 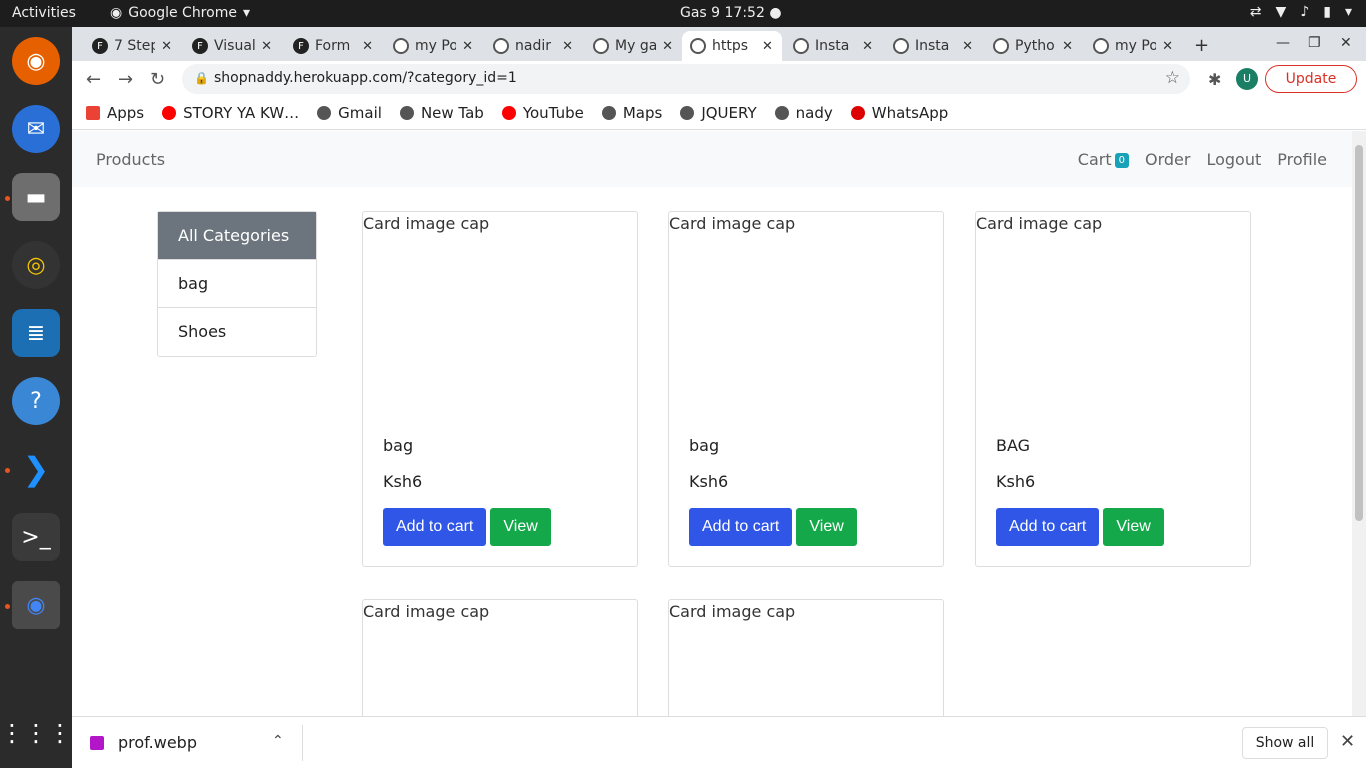 What do you see at coordinates (36, 197) in the screenshot?
I see `files-icon: ▬` at bounding box center [36, 197].